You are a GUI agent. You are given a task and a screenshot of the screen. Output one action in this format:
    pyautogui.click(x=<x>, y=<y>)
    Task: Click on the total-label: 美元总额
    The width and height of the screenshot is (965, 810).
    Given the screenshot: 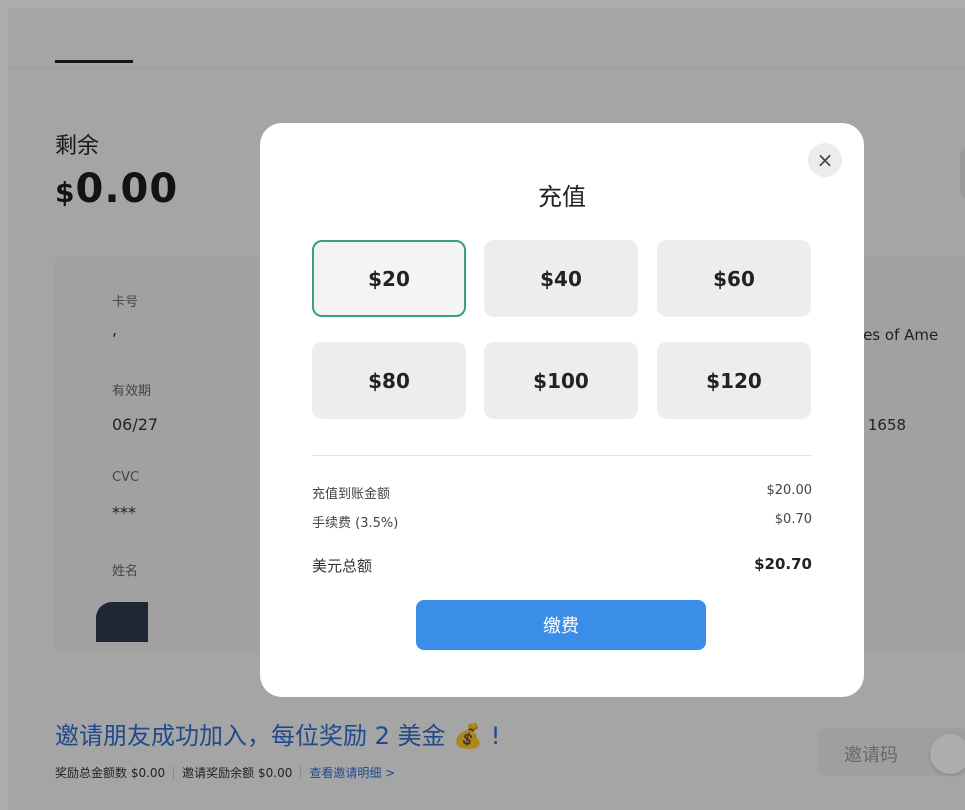 What is the action you would take?
    pyautogui.click(x=342, y=566)
    